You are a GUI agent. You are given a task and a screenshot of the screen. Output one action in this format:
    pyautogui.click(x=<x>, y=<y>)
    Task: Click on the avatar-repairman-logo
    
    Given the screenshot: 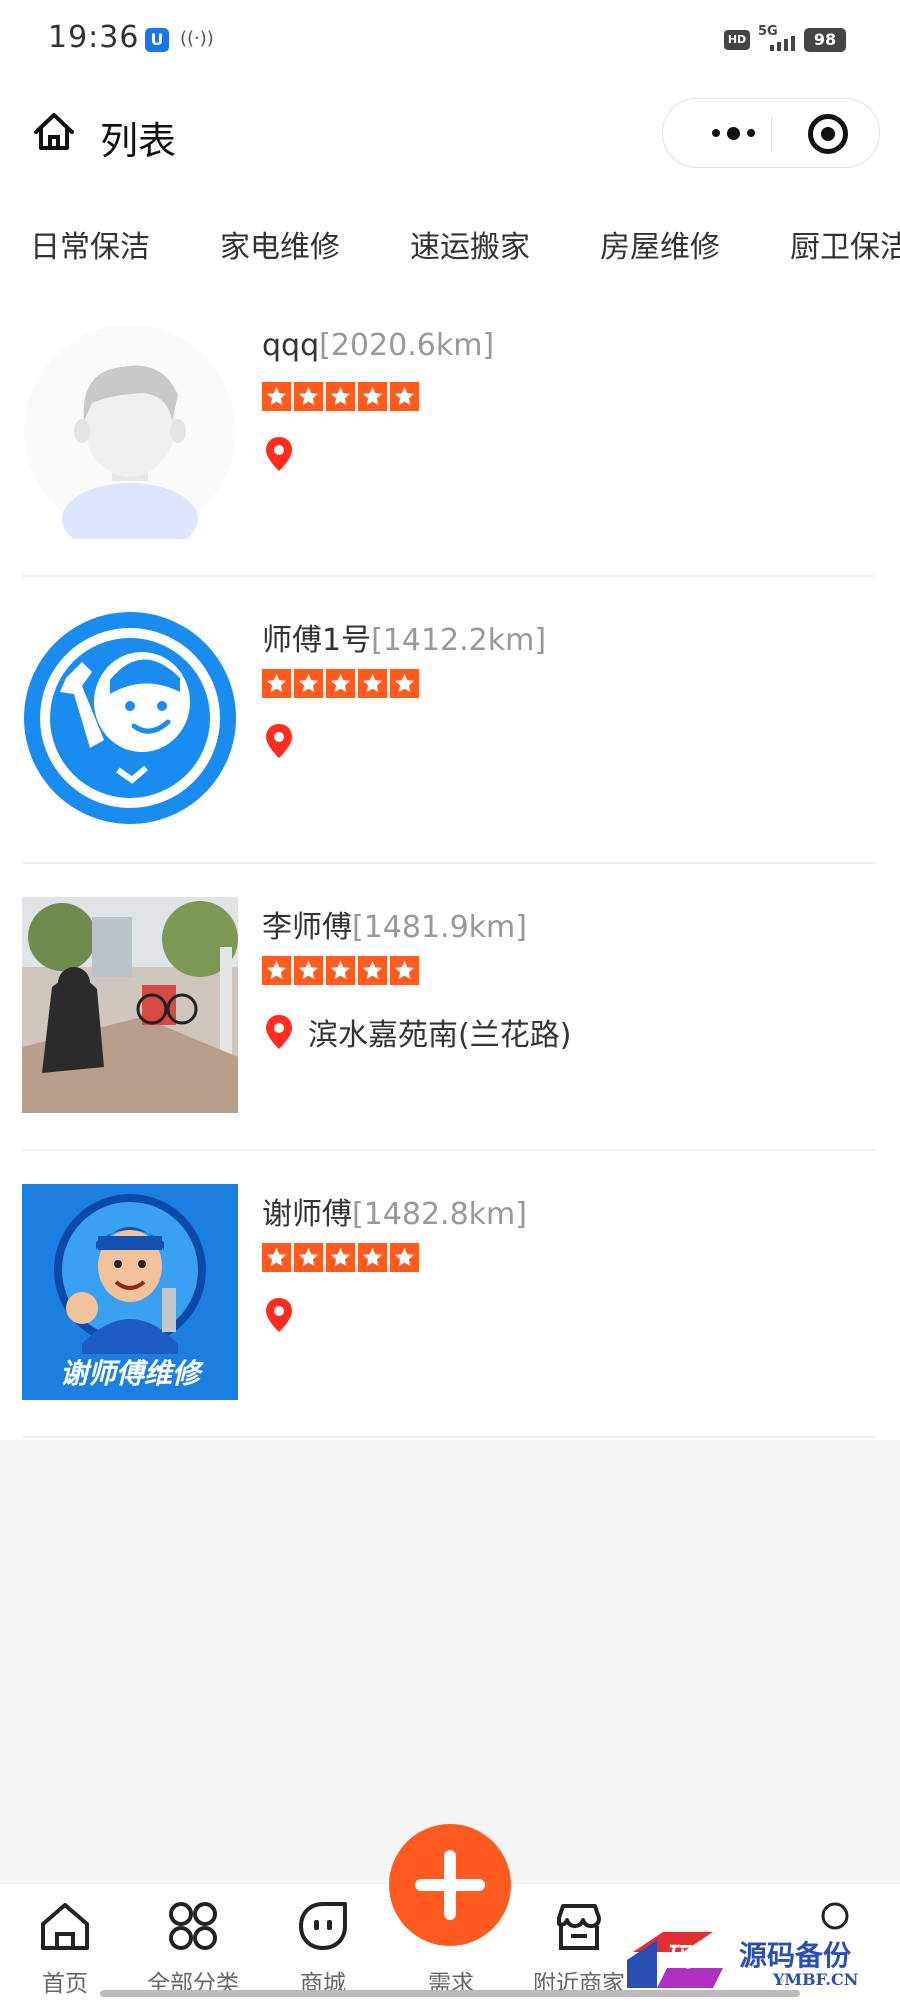 What is the action you would take?
    pyautogui.click(x=130, y=718)
    